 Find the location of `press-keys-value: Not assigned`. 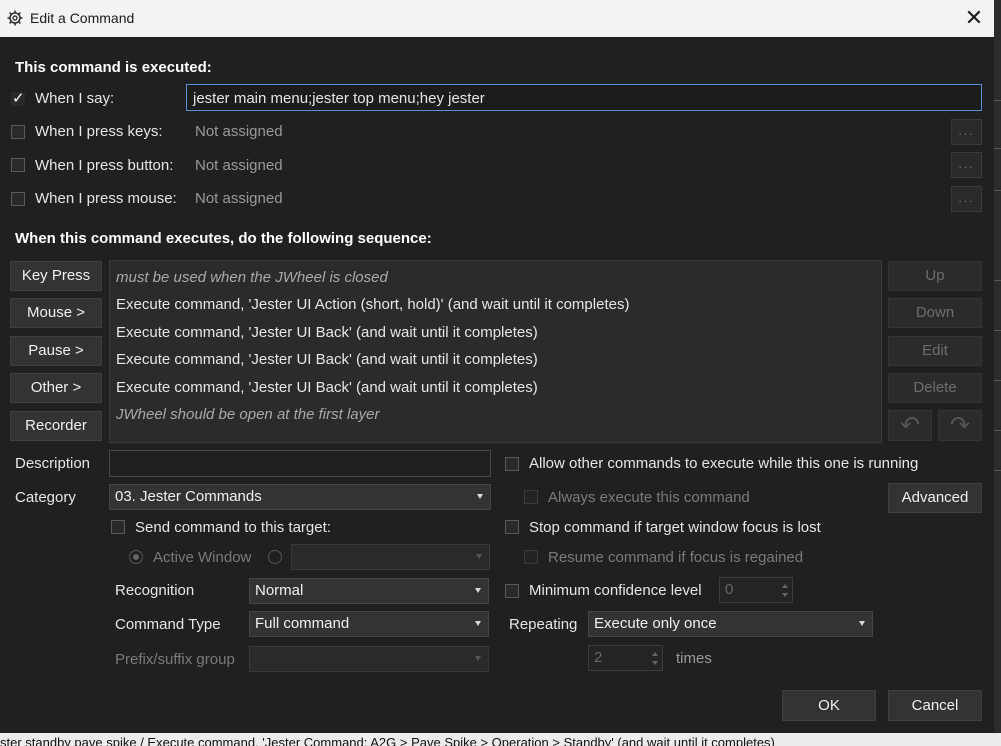

press-keys-value: Not assigned is located at coordinates (239, 131).